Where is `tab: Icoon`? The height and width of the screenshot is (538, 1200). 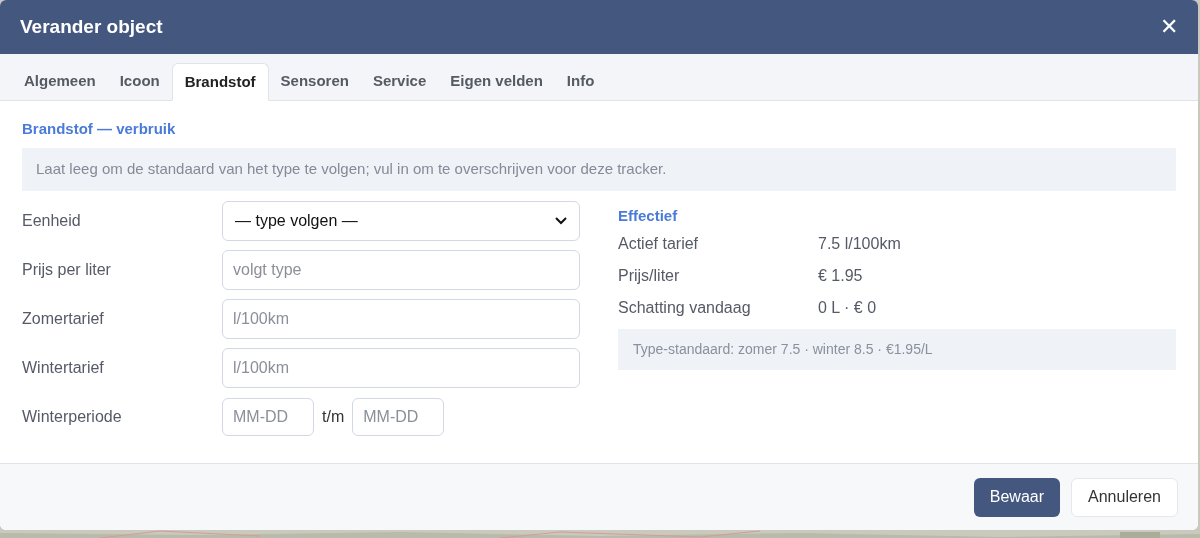 tab: Icoon is located at coordinates (139, 81).